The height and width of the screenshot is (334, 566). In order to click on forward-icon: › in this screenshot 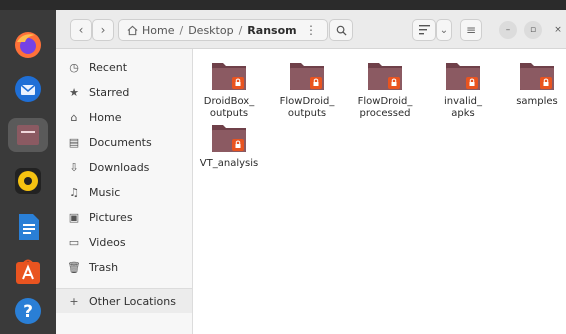, I will do `click(103, 30)`.